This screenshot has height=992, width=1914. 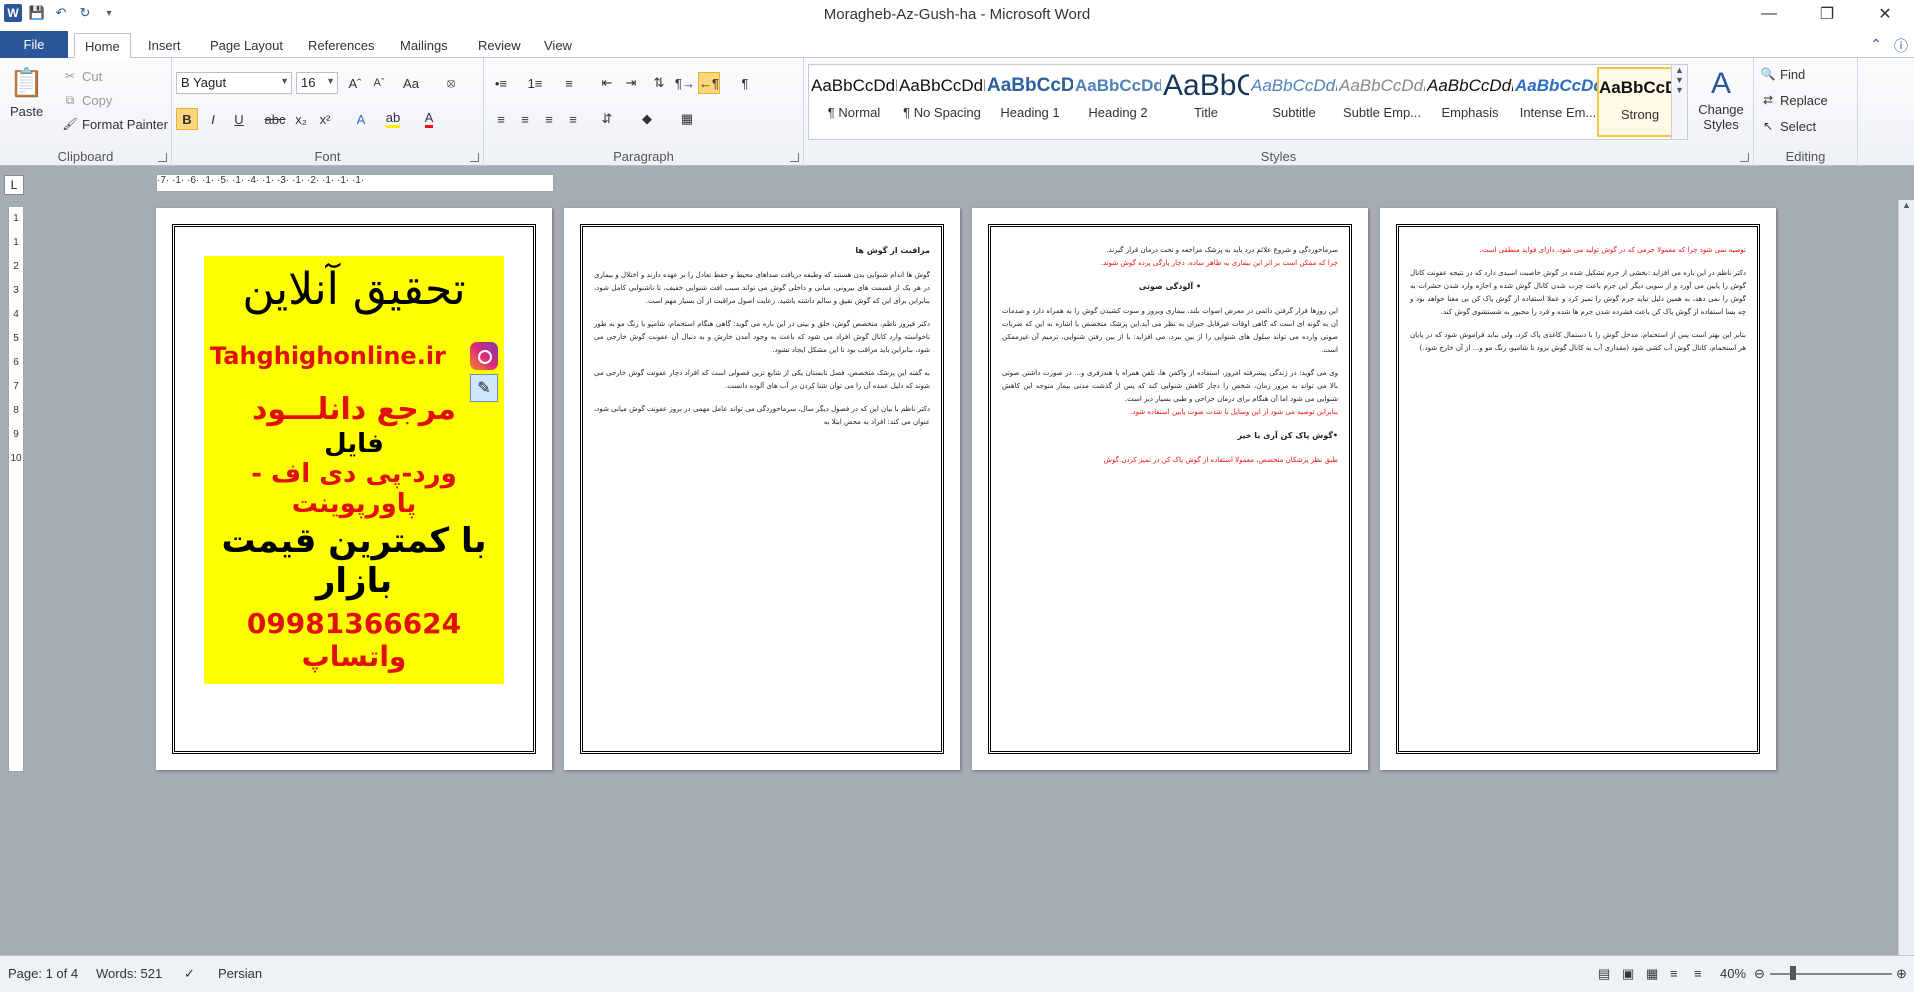 What do you see at coordinates (1806, 112) in the screenshot?
I see `editing-group: 🔍 Find ⇄ Replace ↖ Select Editing` at bounding box center [1806, 112].